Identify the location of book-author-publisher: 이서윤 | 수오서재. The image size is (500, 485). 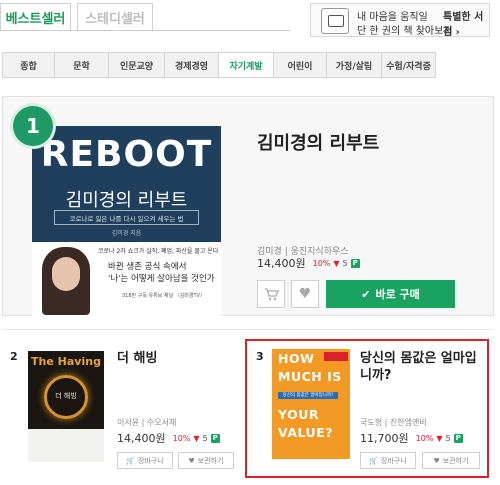
(147, 422).